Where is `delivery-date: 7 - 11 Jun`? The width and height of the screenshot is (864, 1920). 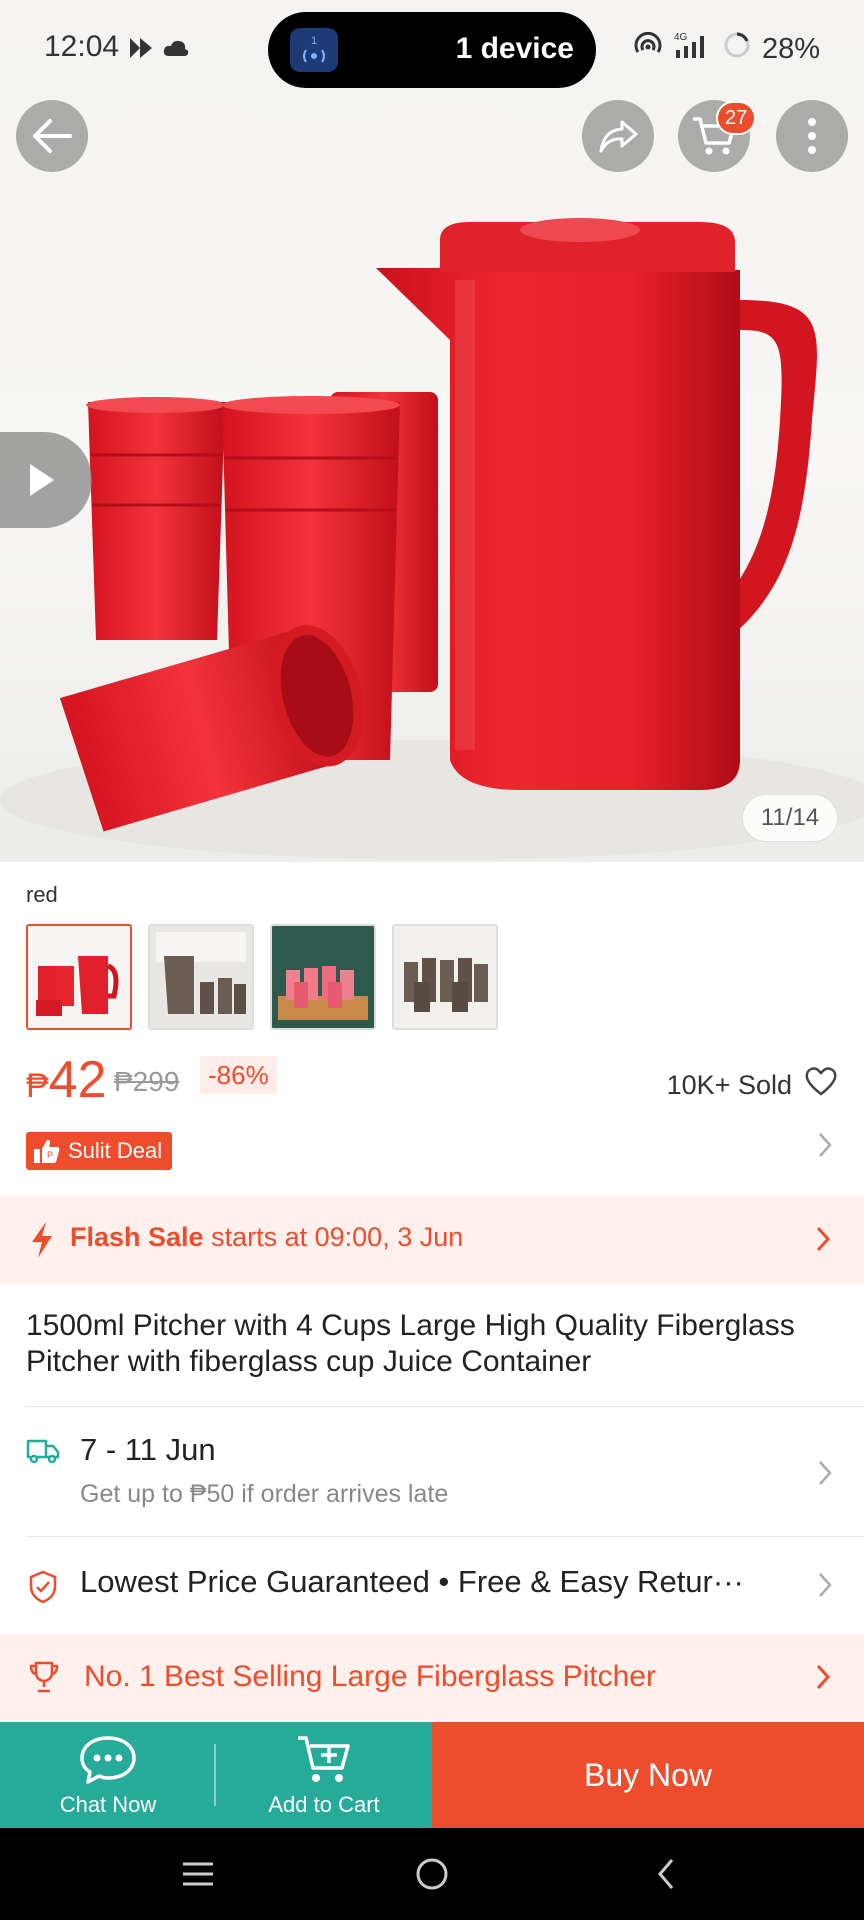 delivery-date: 7 - 11 Jun is located at coordinates (148, 1449).